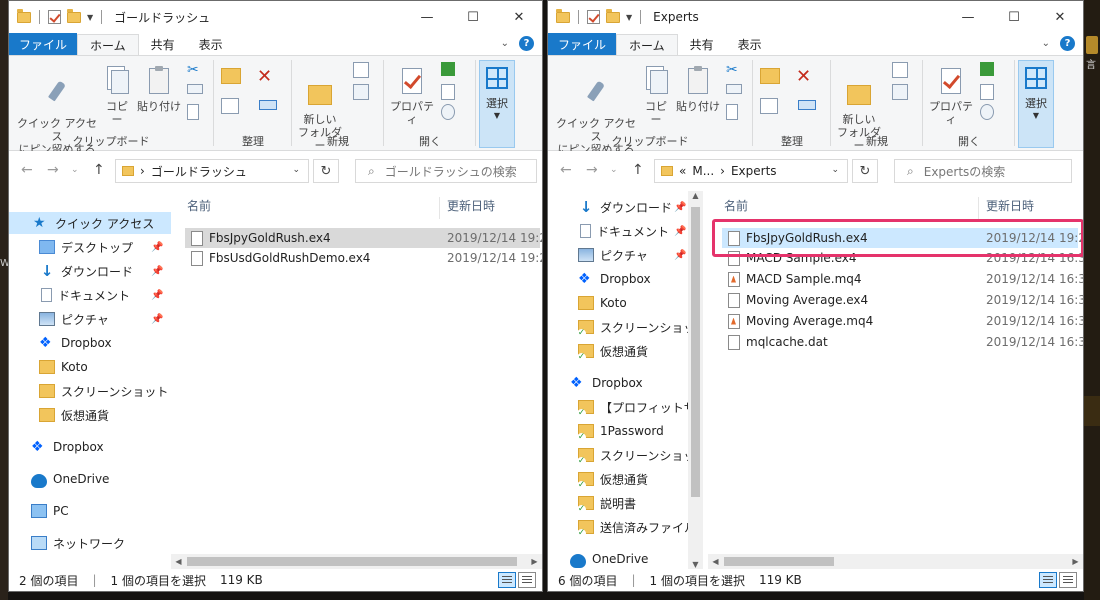  Describe the element at coordinates (1036, 104) in the screenshot. I see `select-button: 選択 ▼` at that location.